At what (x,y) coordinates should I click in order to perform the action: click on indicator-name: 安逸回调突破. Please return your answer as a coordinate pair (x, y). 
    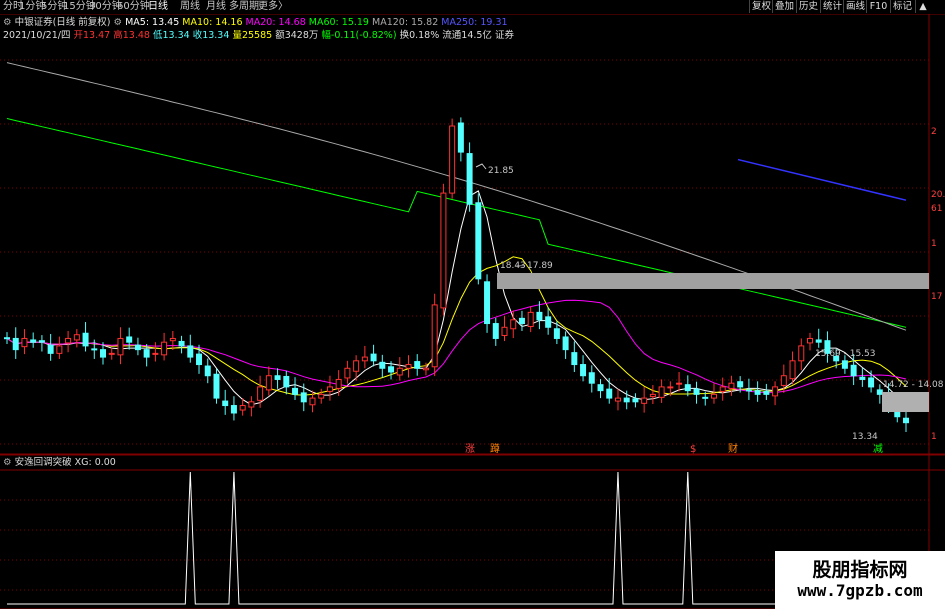
    Looking at the image, I should click on (43, 462).